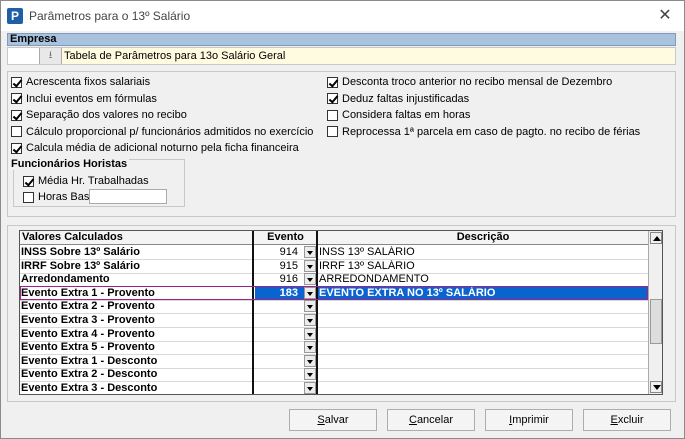  I want to click on grid-header: Valores Calculados Evento Descrição, so click(341, 238).